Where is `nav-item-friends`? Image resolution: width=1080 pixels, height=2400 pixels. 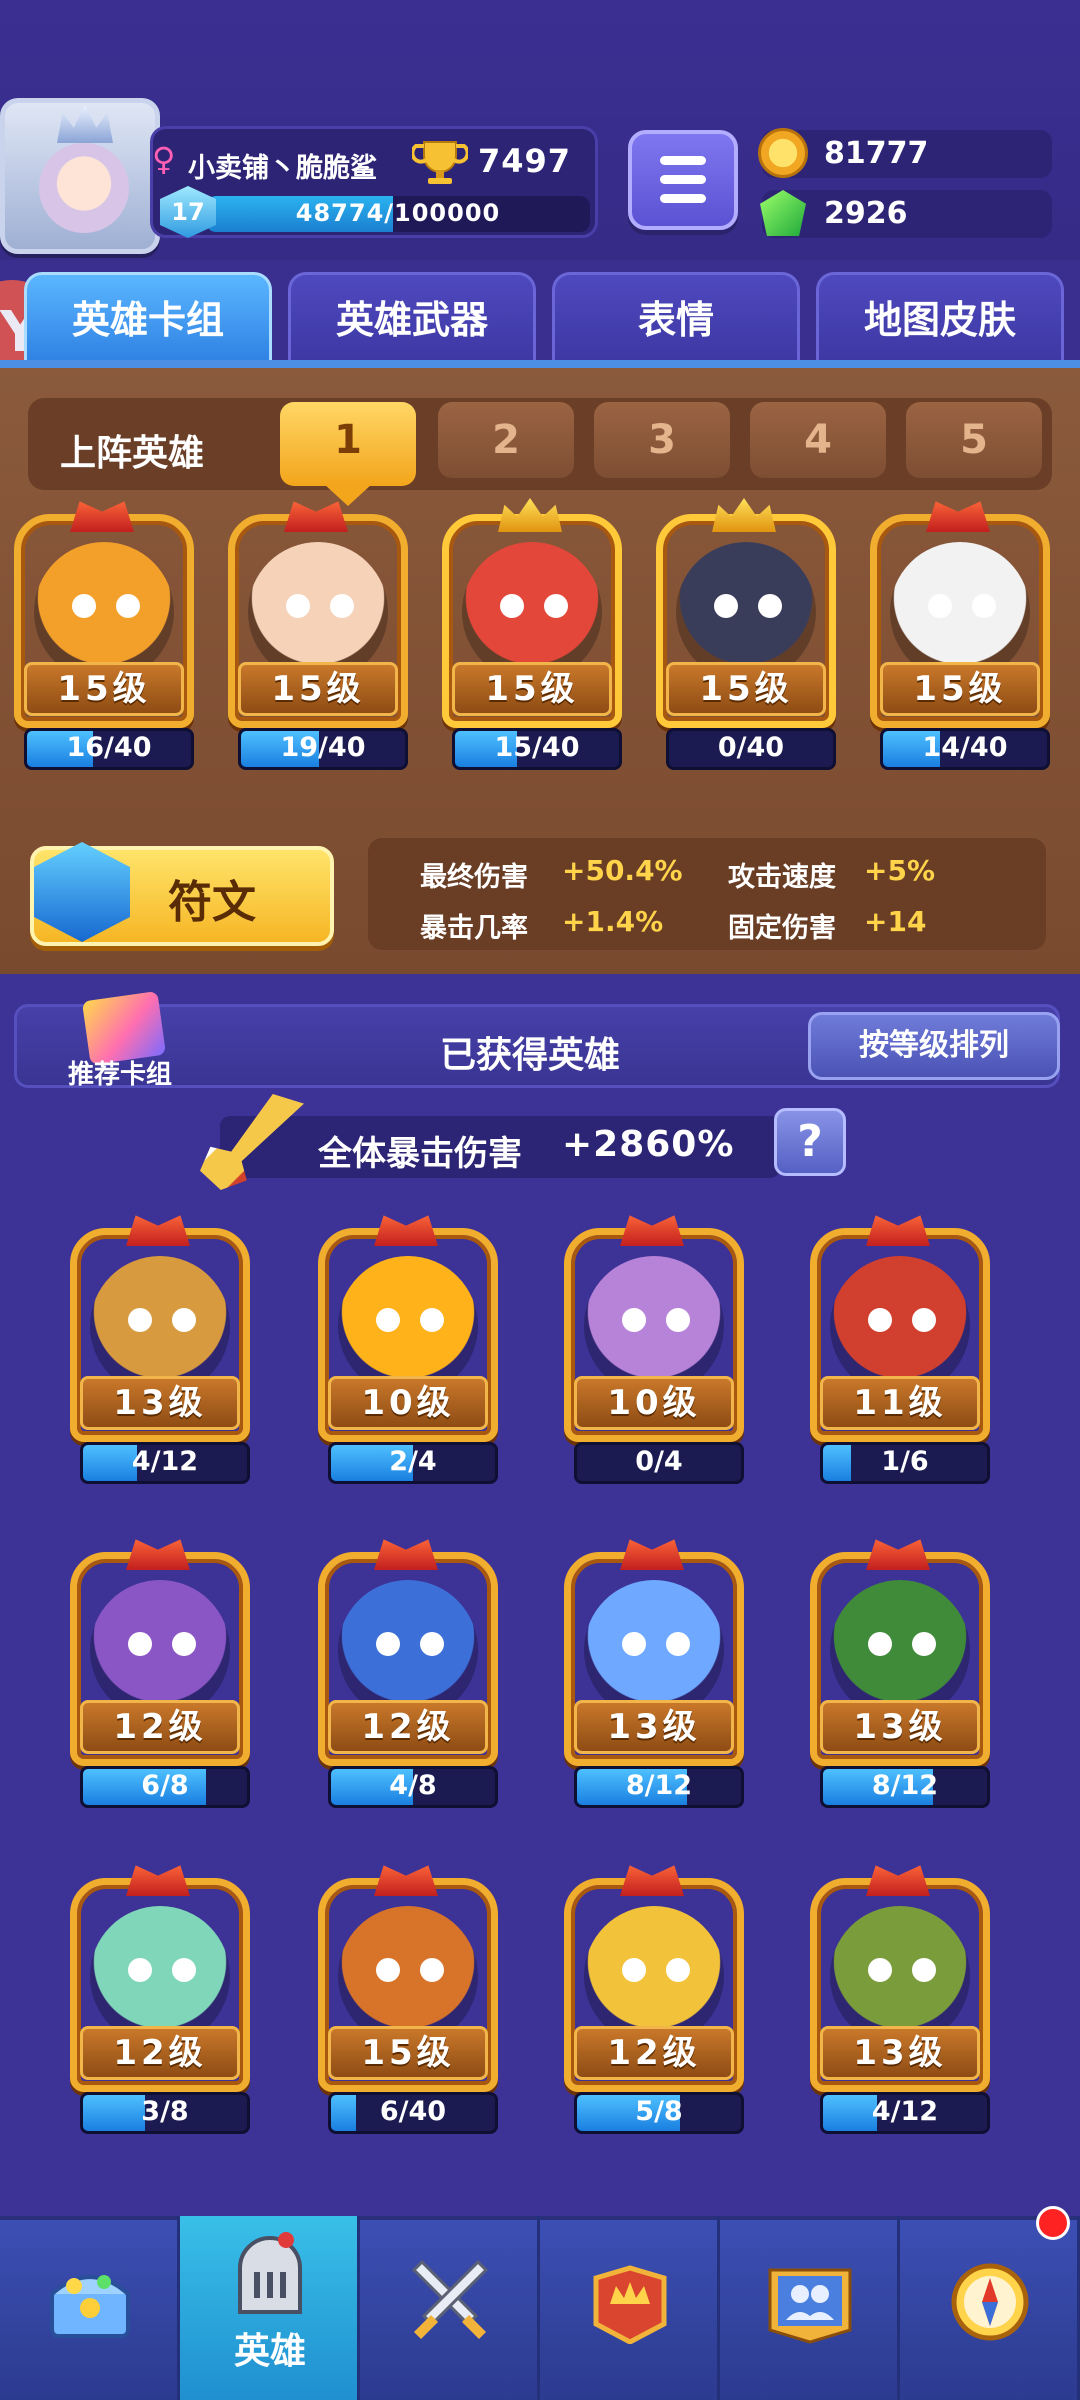
nav-item-friends is located at coordinates (810, 2308).